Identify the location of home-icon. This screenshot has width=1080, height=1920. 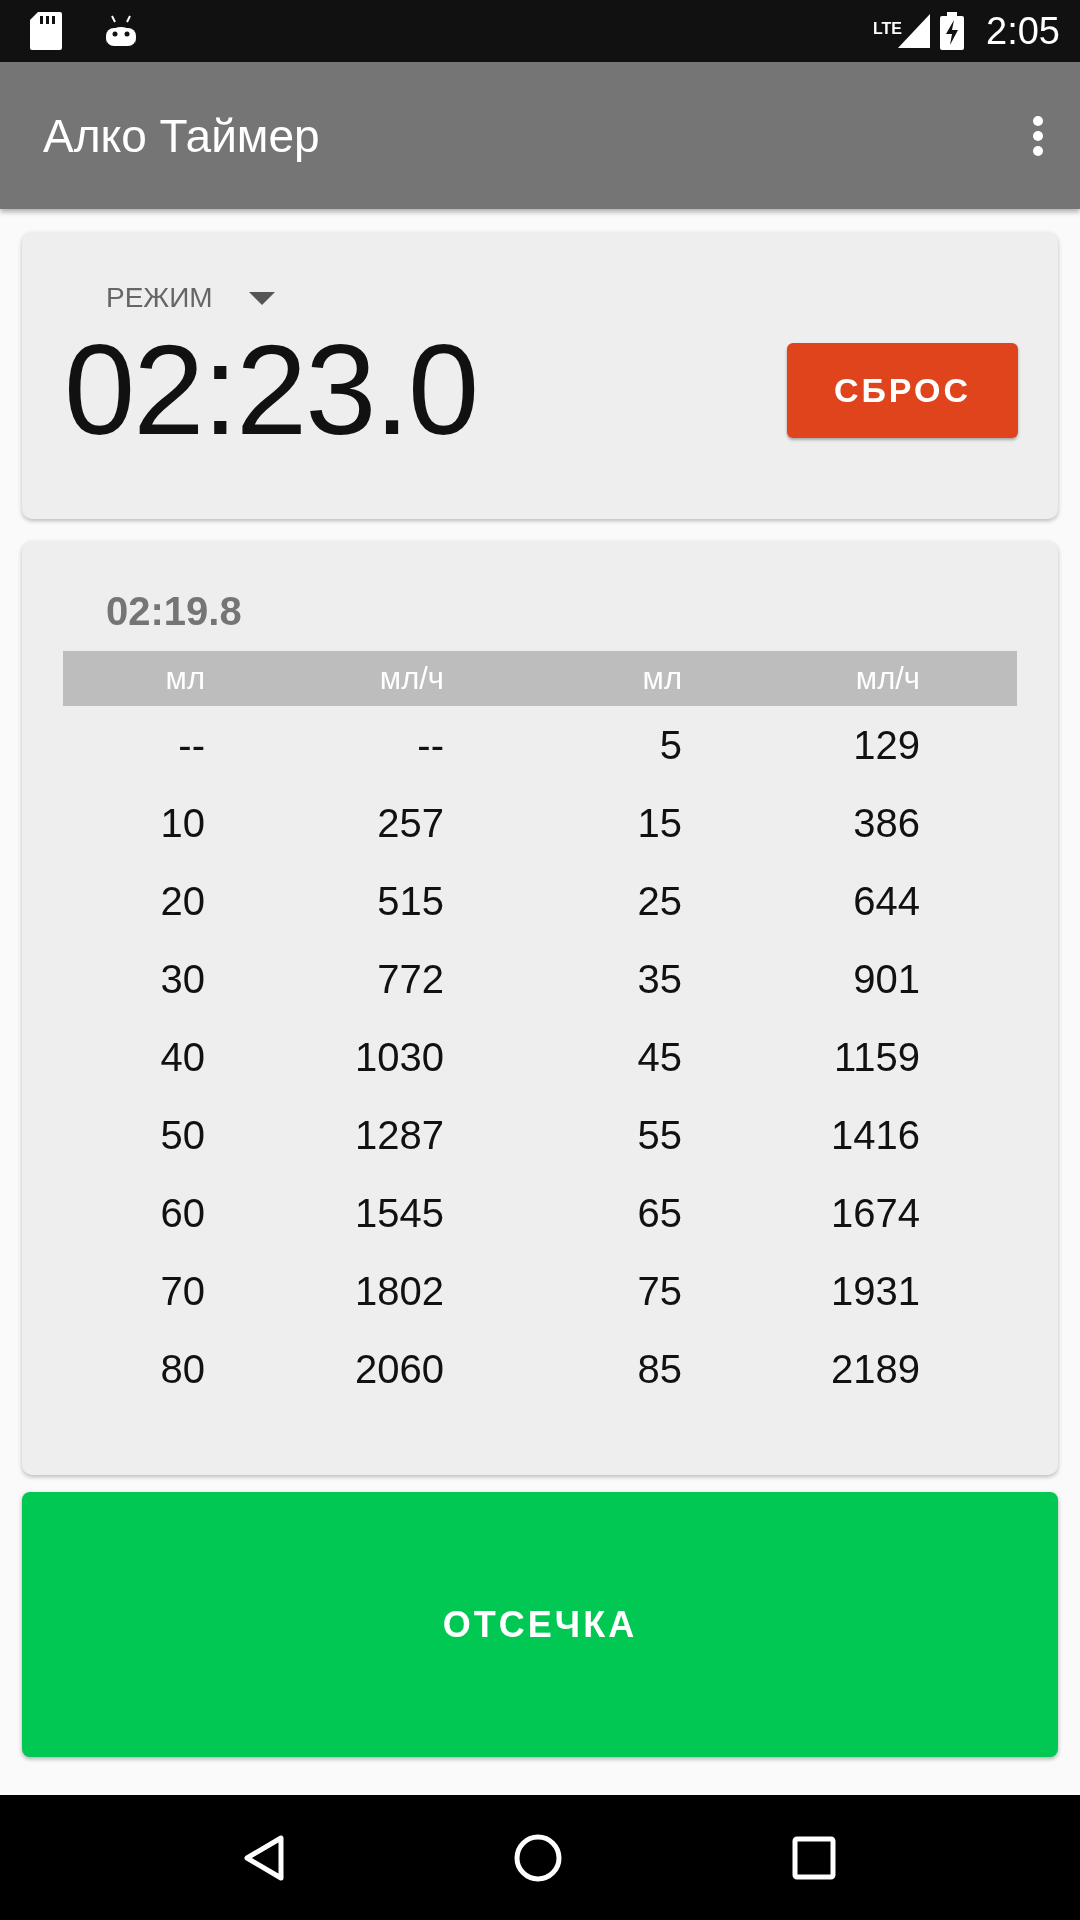
(538, 1857).